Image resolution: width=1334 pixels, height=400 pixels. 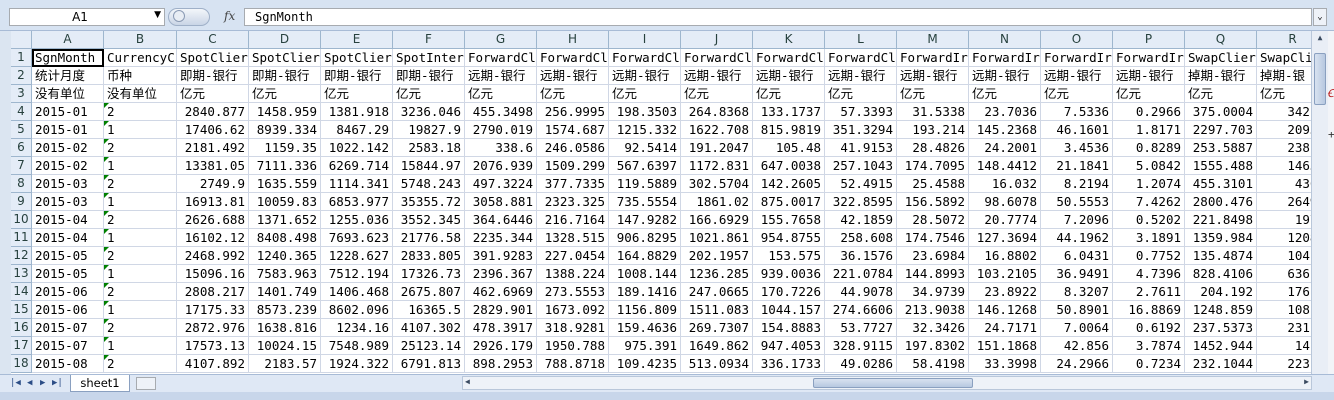 I want to click on cell: 947.4053, so click(x=789, y=346).